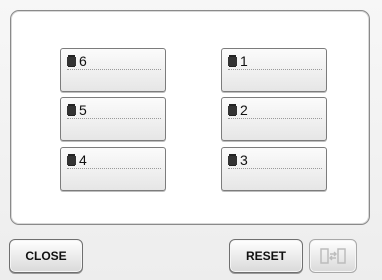  Describe the element at coordinates (275, 160) in the screenshot. I see `spool-header: 3` at that location.